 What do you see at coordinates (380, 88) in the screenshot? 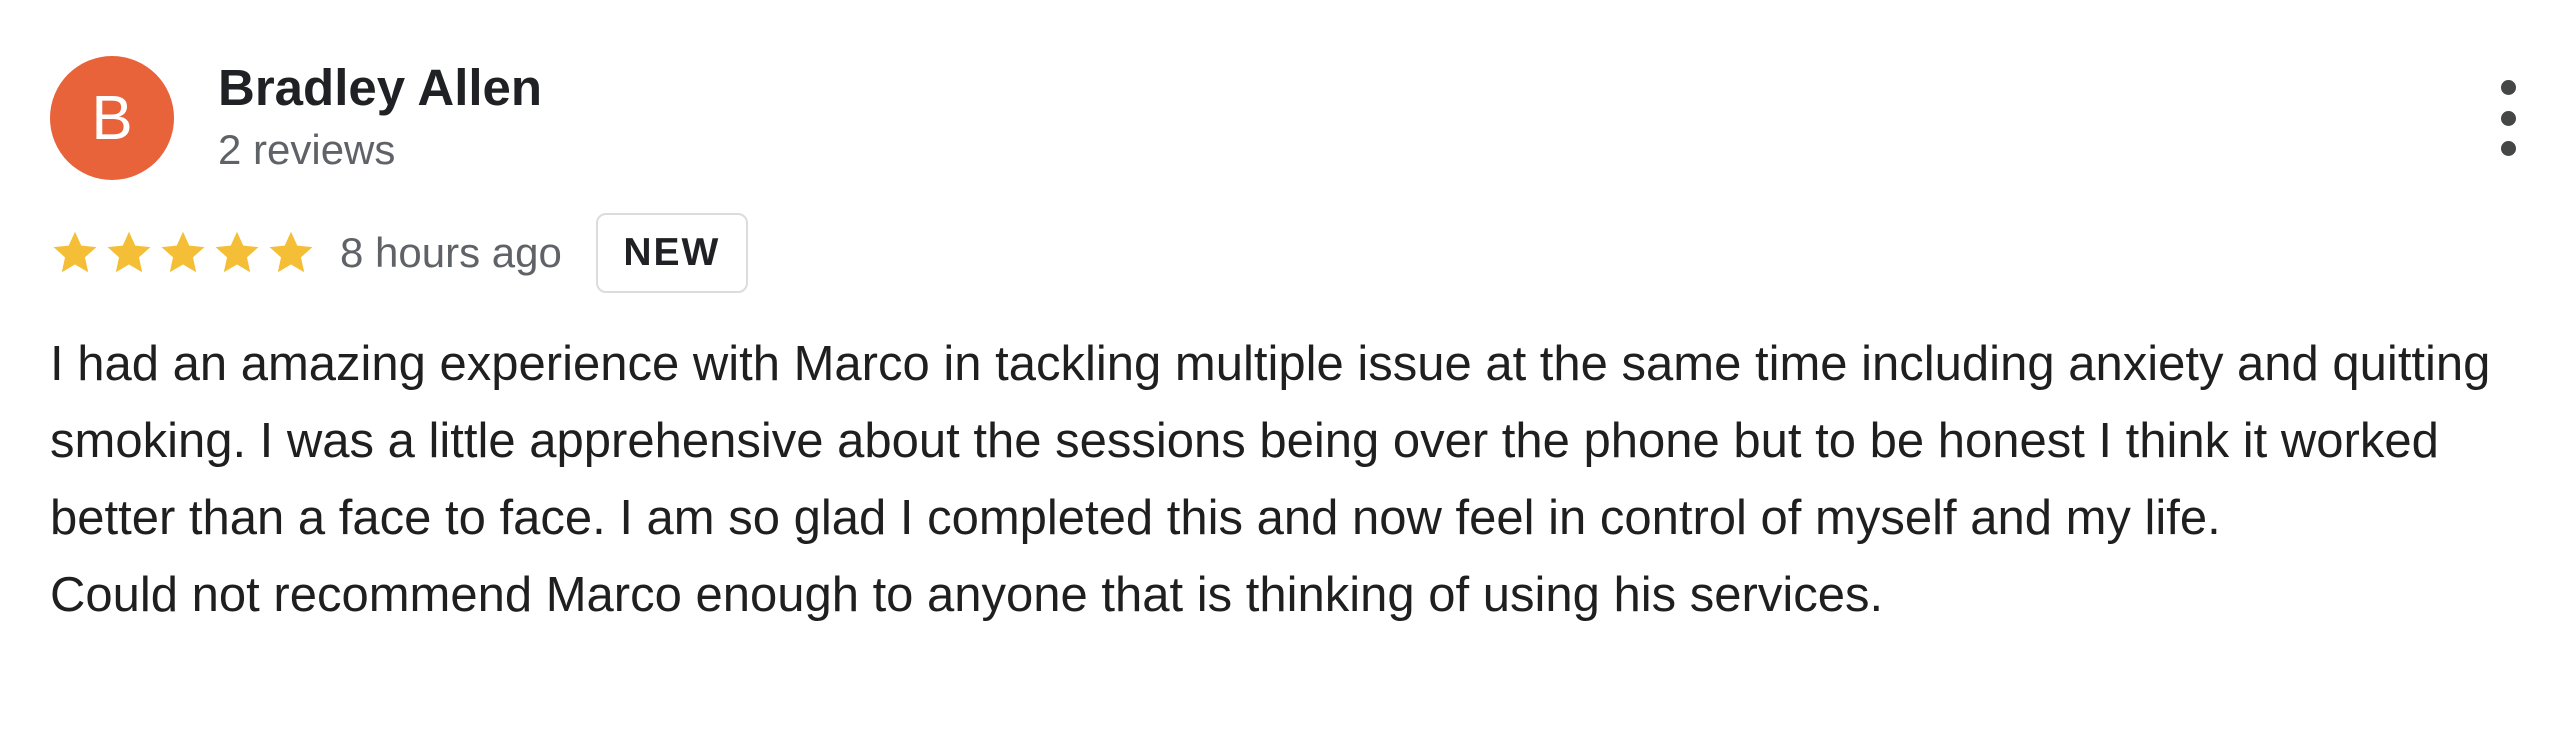
I see `reviewer-name: Bradley Allen` at bounding box center [380, 88].